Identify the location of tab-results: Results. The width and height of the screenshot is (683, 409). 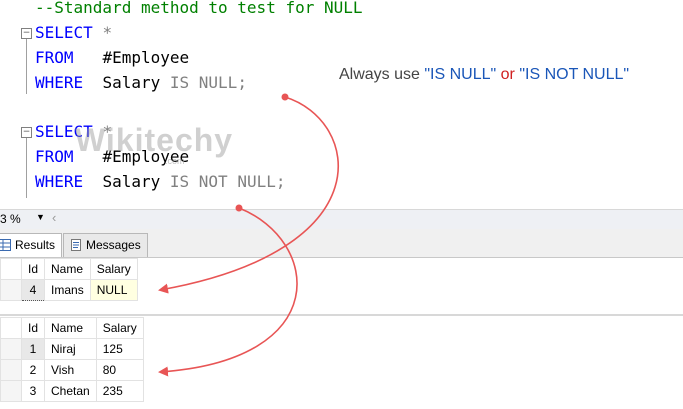
(31, 245).